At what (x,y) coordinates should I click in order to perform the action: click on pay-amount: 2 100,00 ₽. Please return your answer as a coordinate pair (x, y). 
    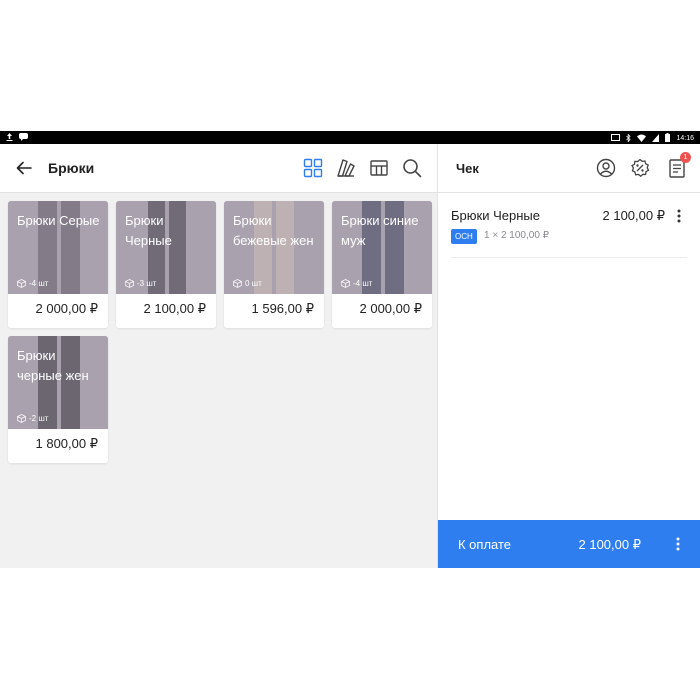
    Looking at the image, I should click on (610, 544).